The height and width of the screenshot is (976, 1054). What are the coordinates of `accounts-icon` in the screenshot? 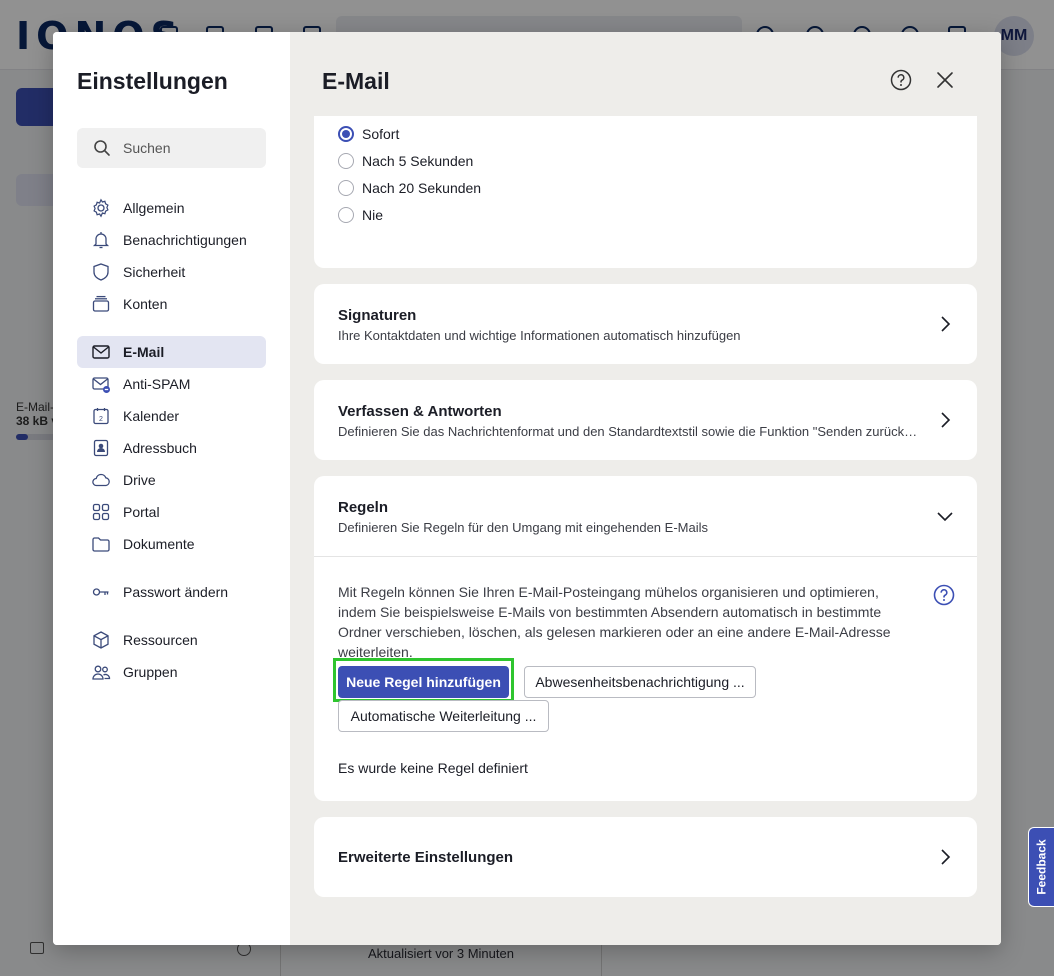 It's located at (101, 304).